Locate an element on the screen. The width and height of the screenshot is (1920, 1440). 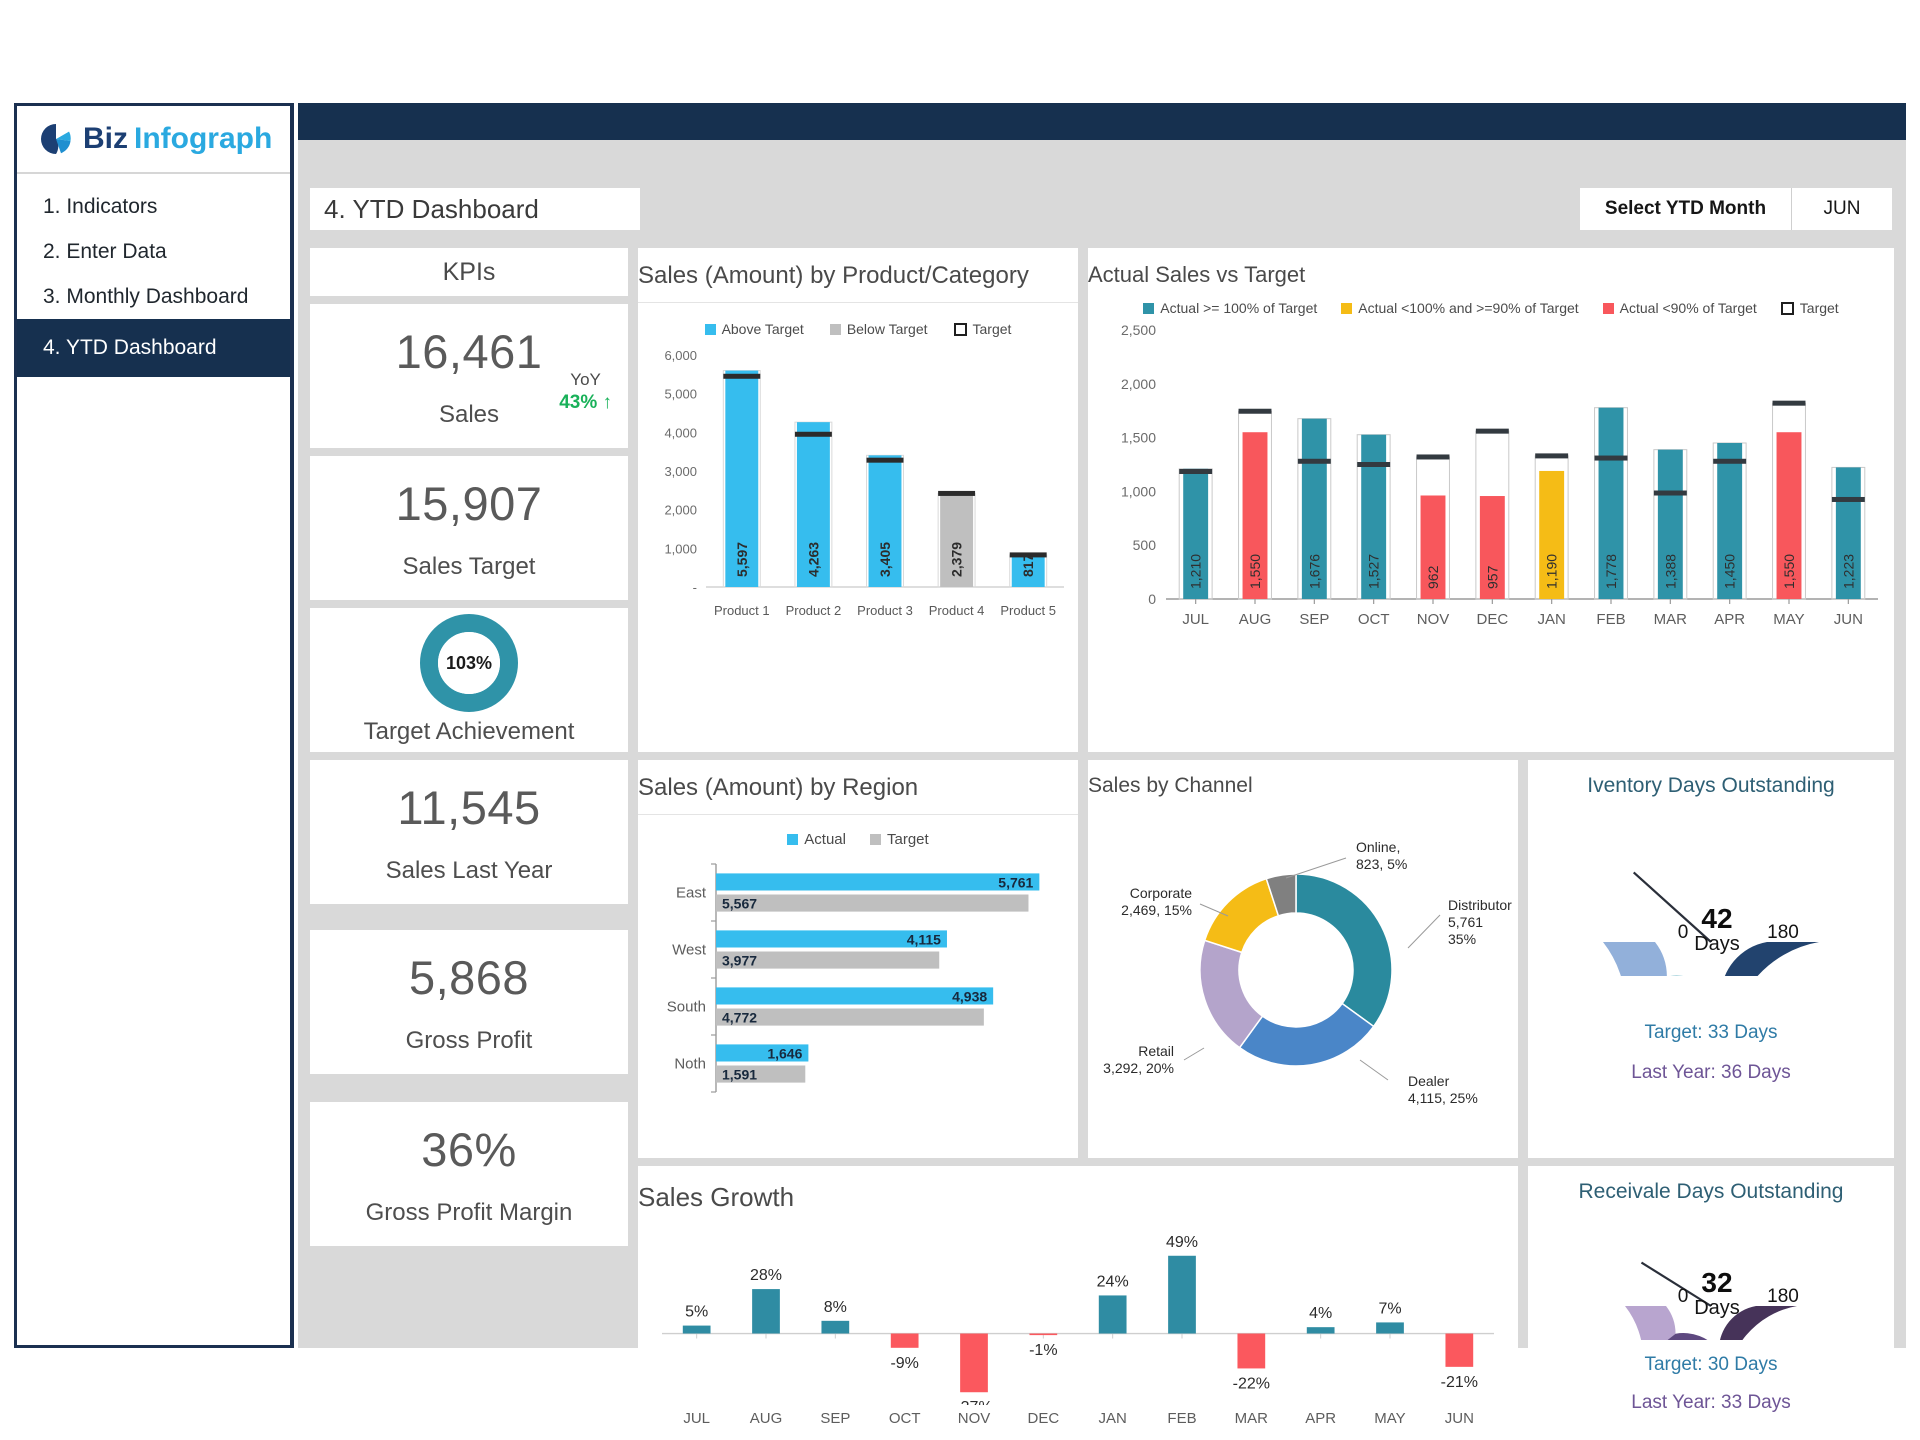
svg-text: -22% is located at coordinates (1251, 1383).